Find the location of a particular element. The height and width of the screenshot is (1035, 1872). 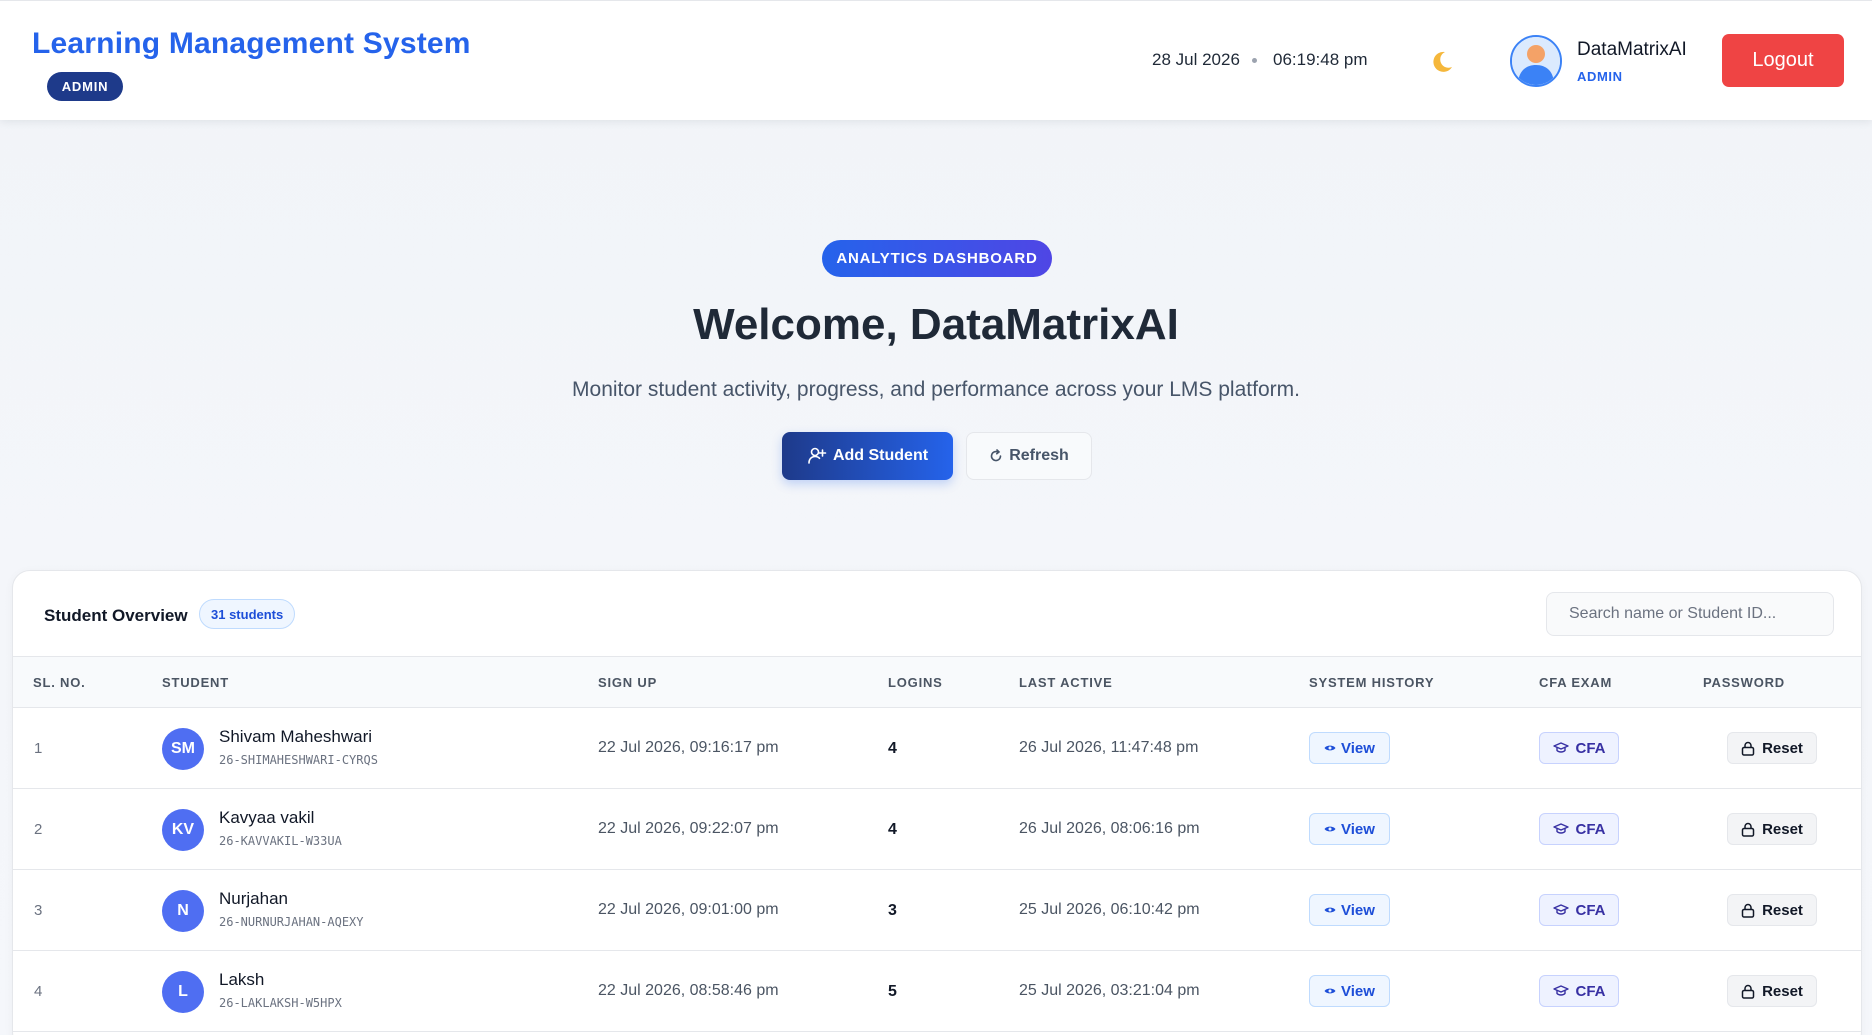

role-badge: ADMIN is located at coordinates (85, 86).